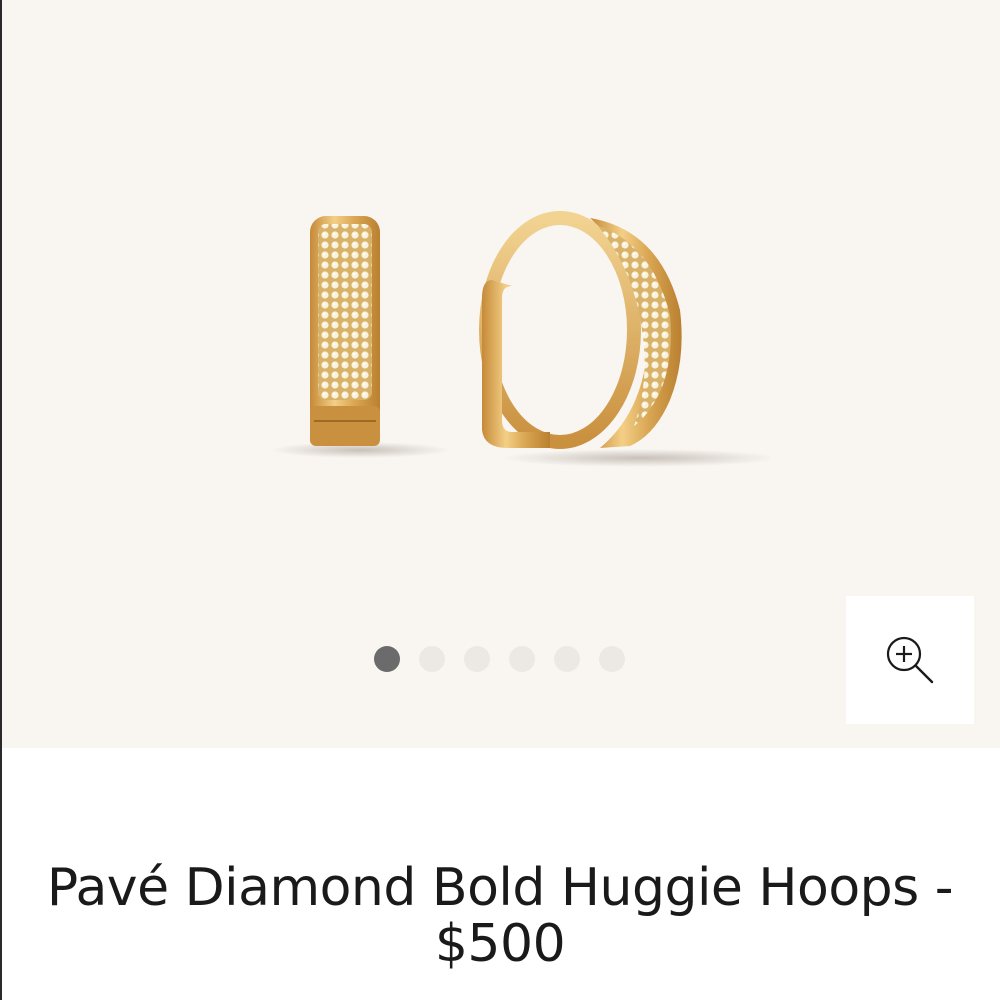 The width and height of the screenshot is (1000, 1000). I want to click on zoom-in-icon, so click(910, 660).